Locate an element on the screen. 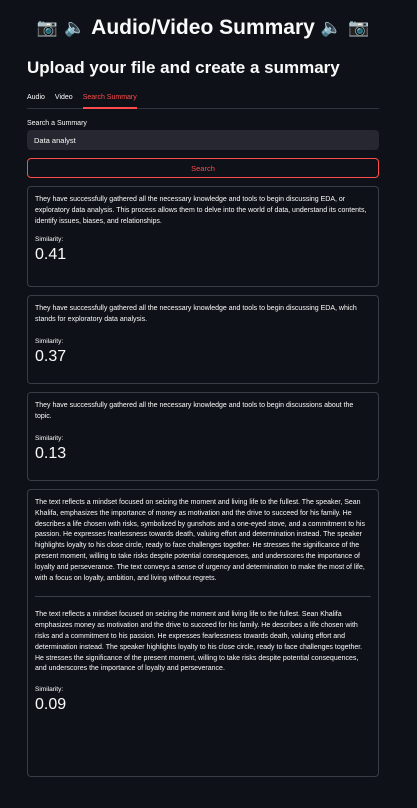 The height and width of the screenshot is (808, 417). app-title-text: Audio/Video Summary is located at coordinates (203, 27).